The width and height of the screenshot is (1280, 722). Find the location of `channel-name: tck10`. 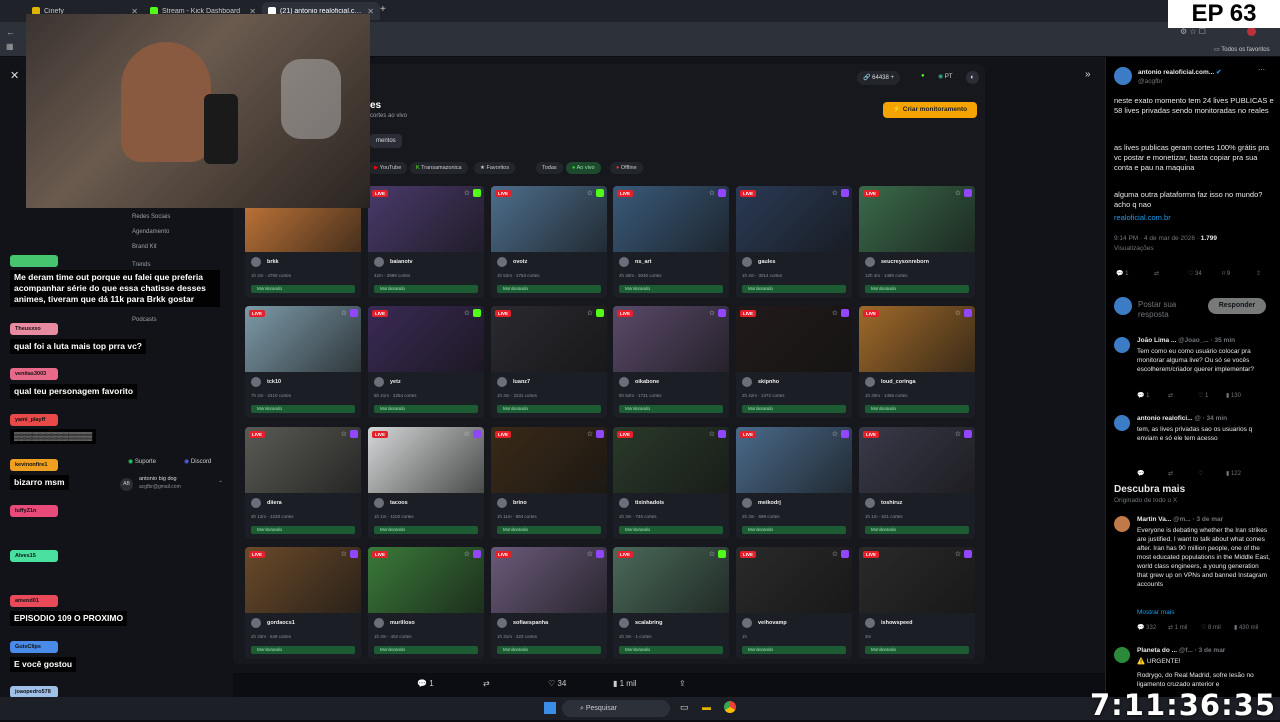

channel-name: tck10 is located at coordinates (274, 382).